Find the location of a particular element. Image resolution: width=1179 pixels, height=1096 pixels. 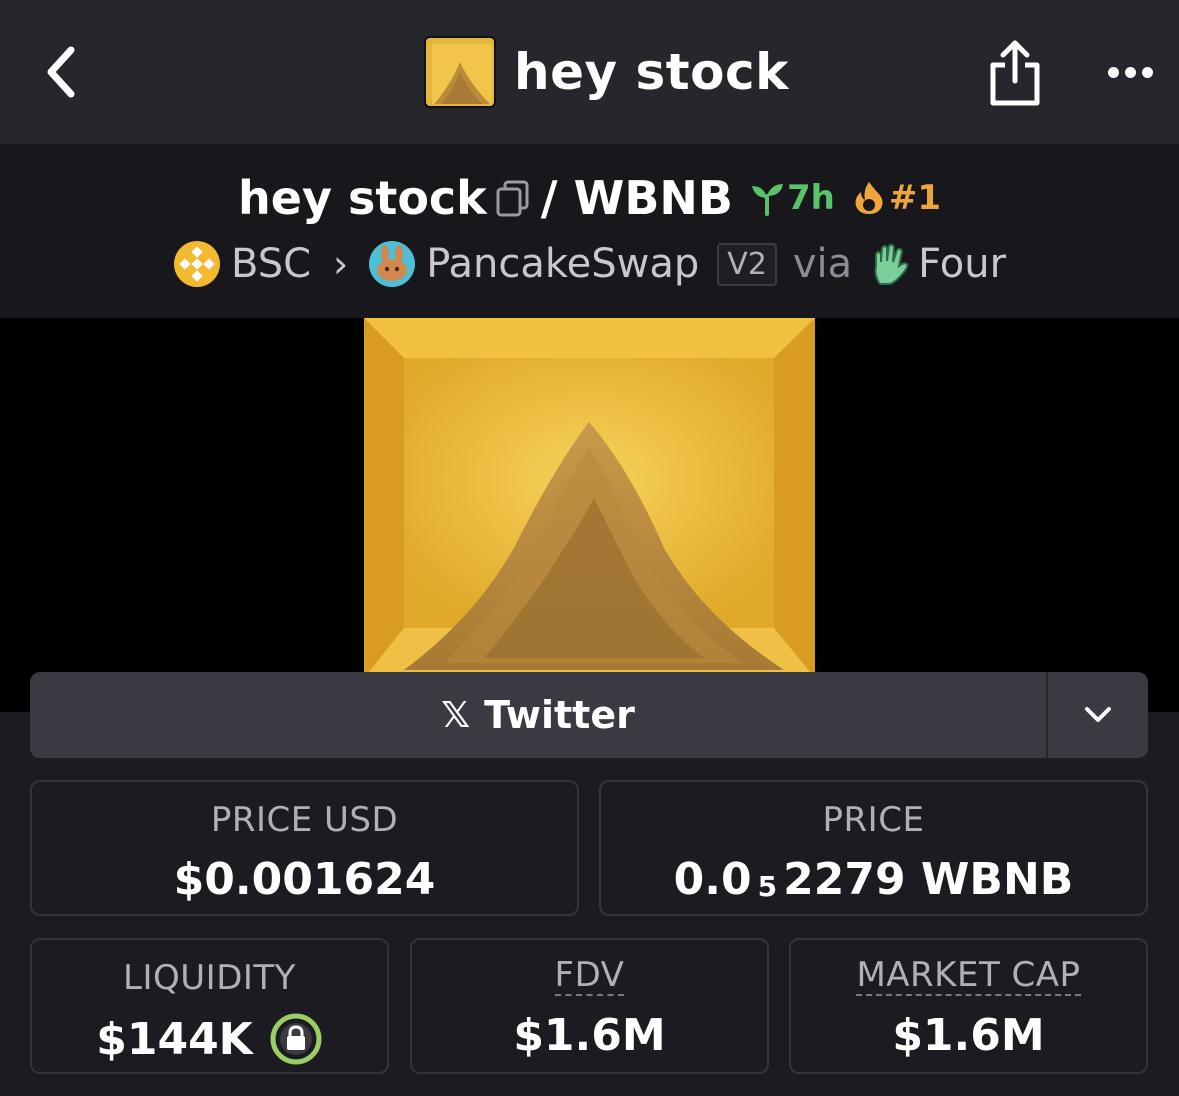

social-links-bar: 𝕏 Twitter is located at coordinates (589, 715).